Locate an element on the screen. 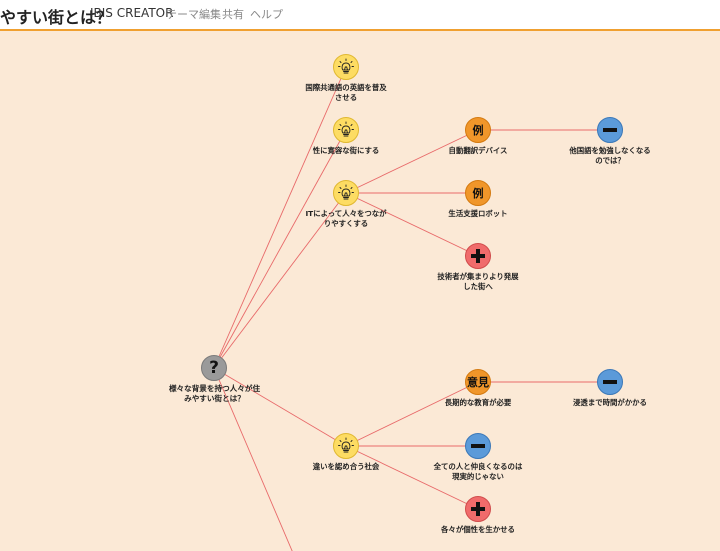  node-label: 性に寛容な街にする is located at coordinates (346, 151).